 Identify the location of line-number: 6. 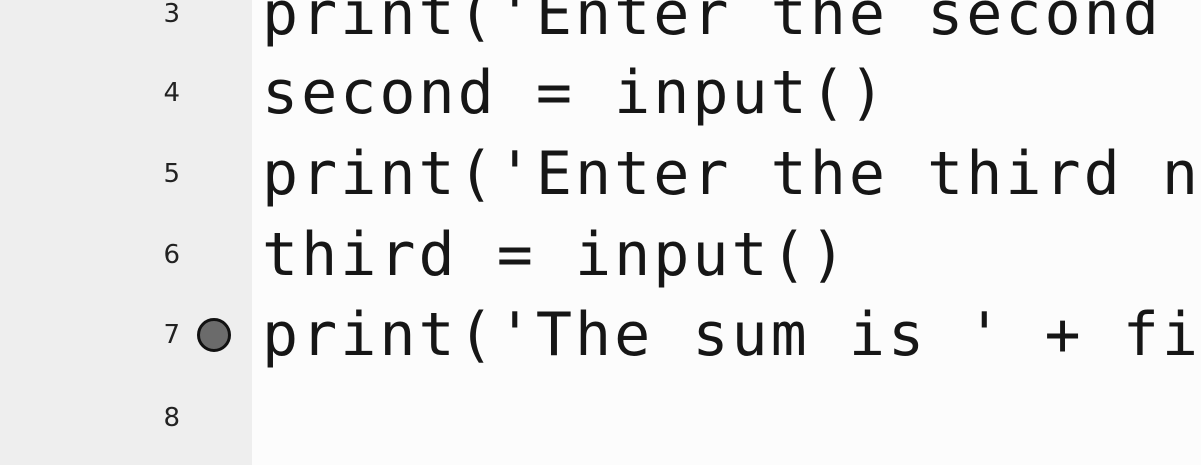
(171, 255).